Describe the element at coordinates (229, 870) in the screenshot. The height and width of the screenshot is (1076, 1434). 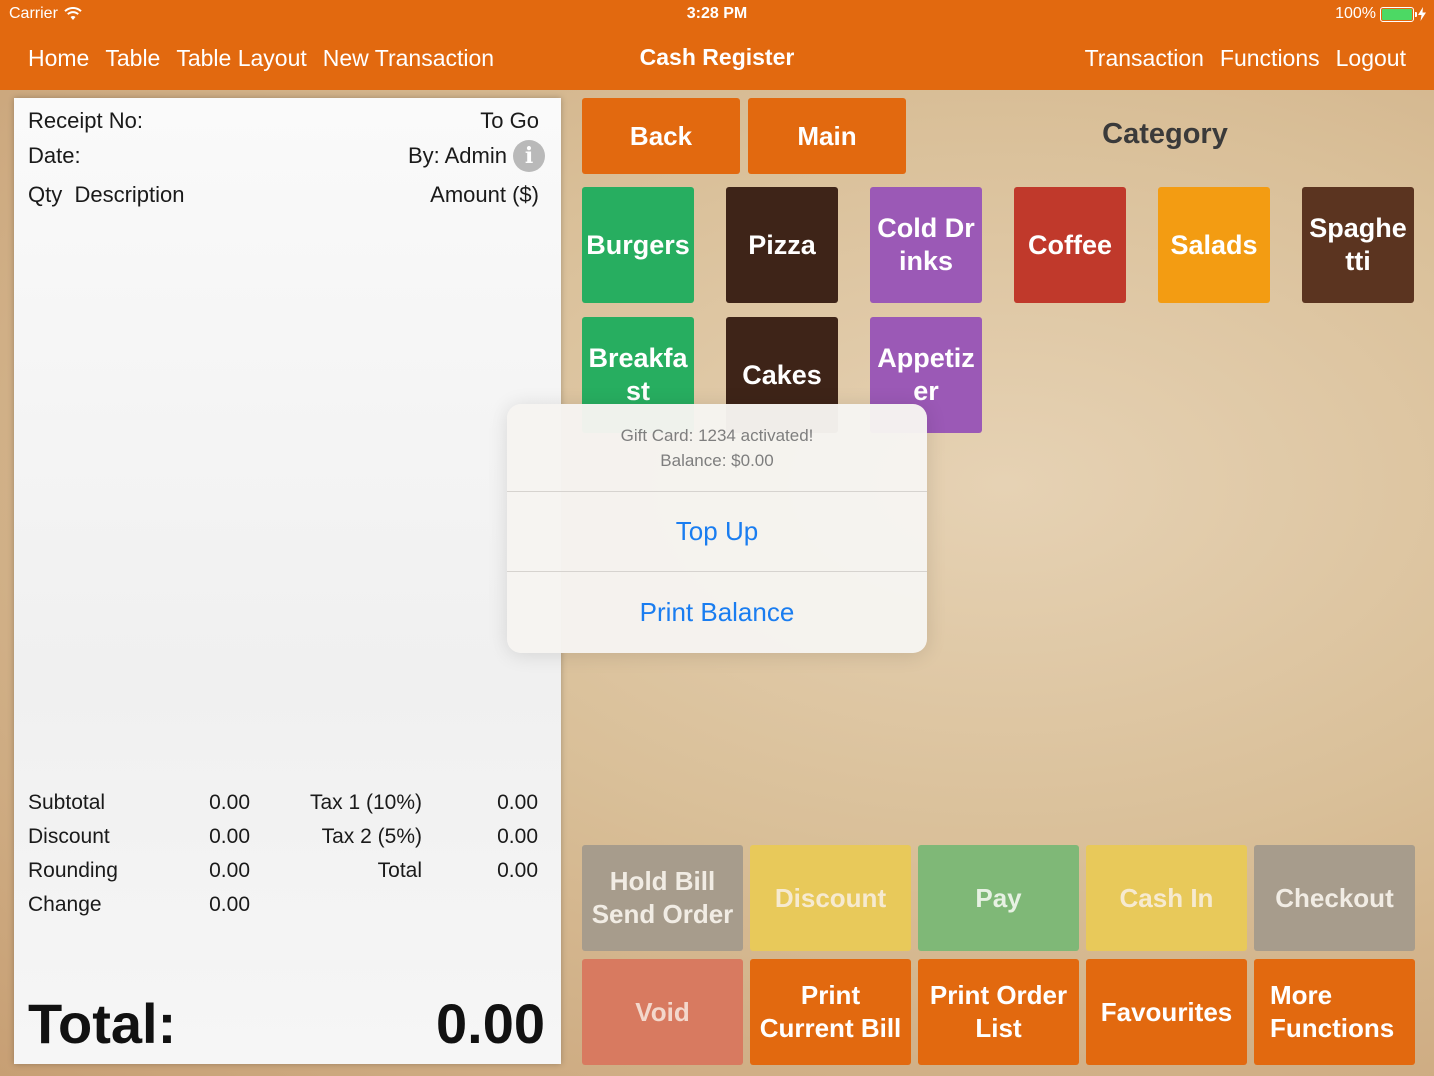
I see `rounding-value: 0.00` at that location.